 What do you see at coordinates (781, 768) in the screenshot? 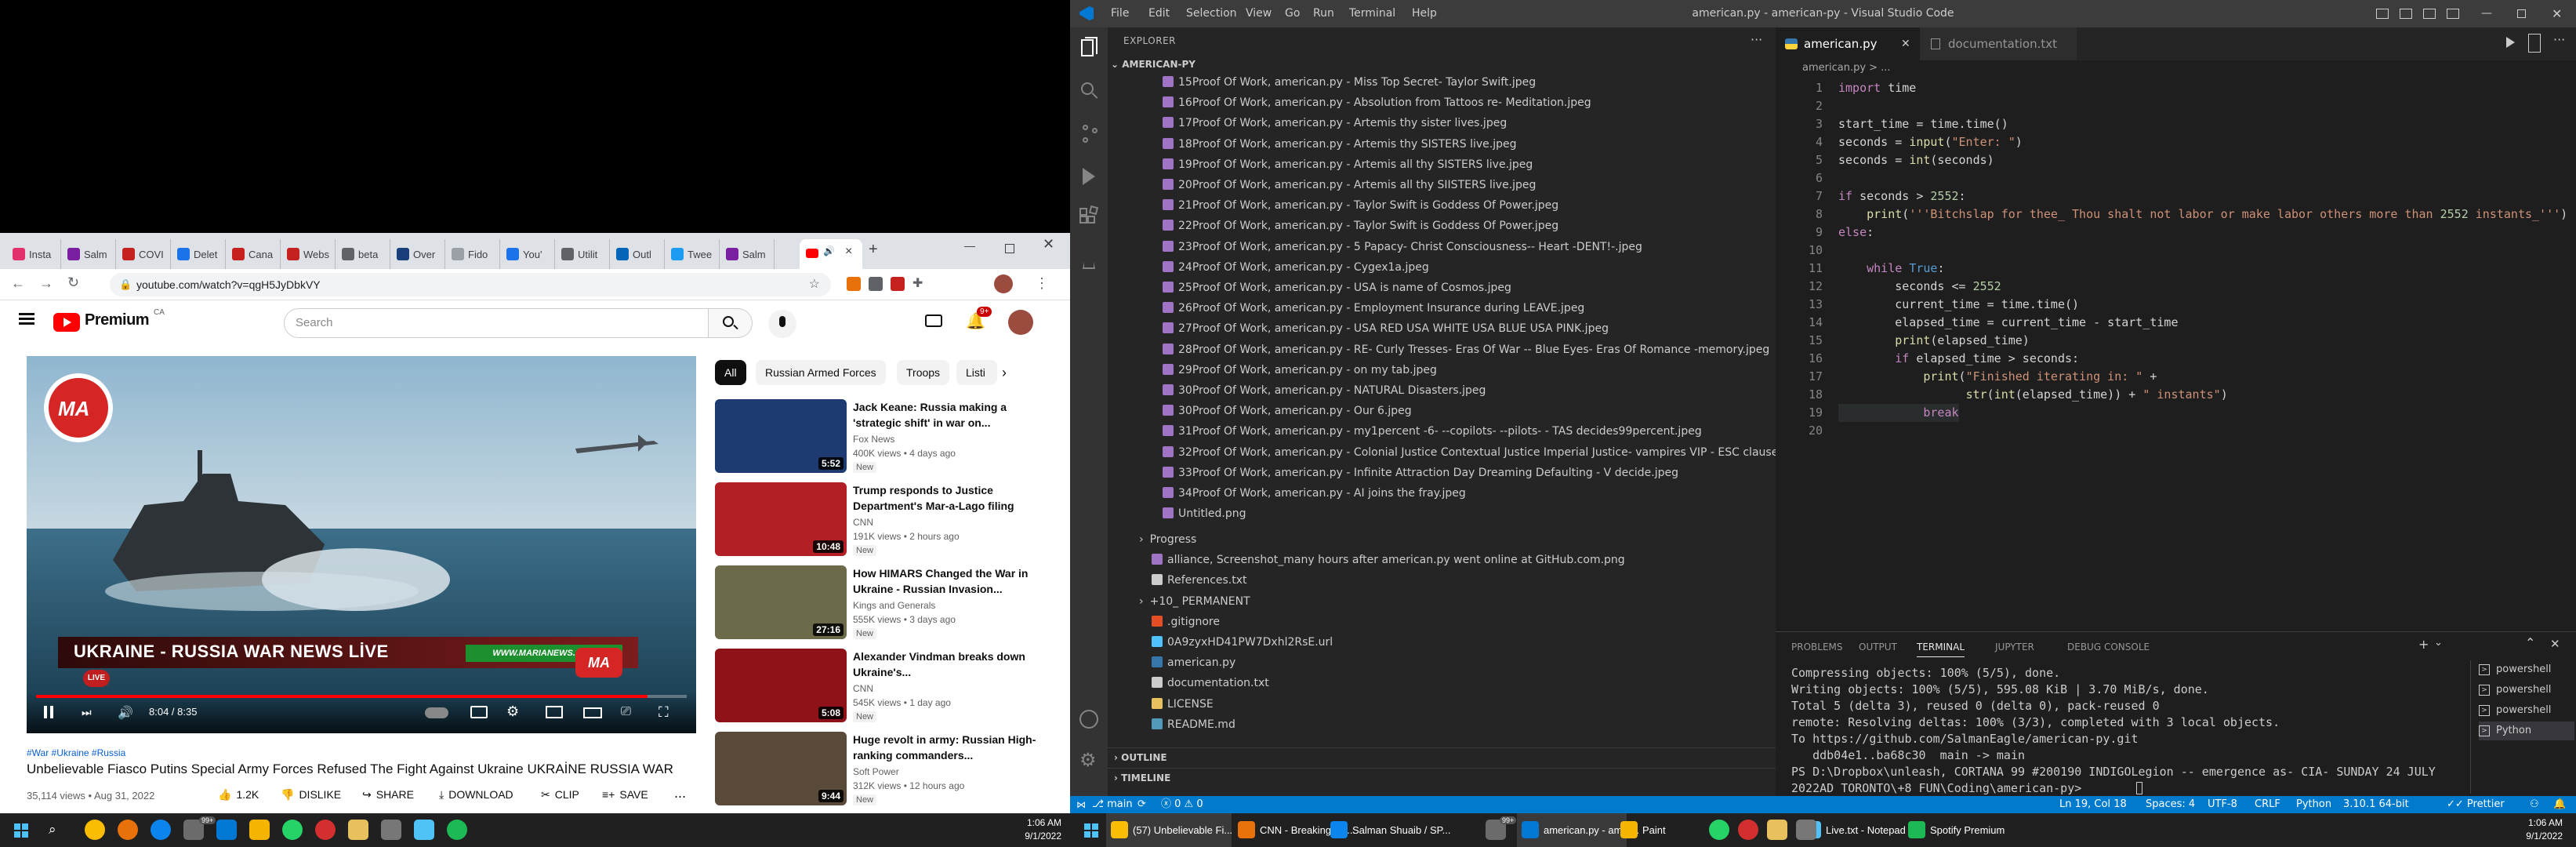
I see `video-thumbnail: 9:44` at bounding box center [781, 768].